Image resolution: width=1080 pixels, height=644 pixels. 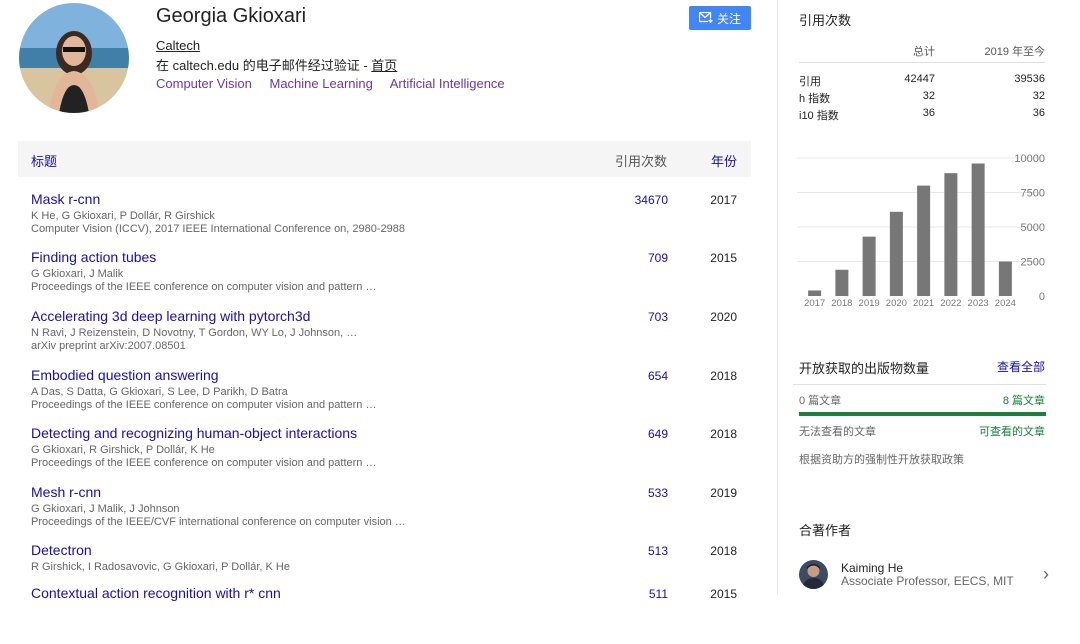 What do you see at coordinates (1021, 366) in the screenshot?
I see `view-all-link: 查看全部` at bounding box center [1021, 366].